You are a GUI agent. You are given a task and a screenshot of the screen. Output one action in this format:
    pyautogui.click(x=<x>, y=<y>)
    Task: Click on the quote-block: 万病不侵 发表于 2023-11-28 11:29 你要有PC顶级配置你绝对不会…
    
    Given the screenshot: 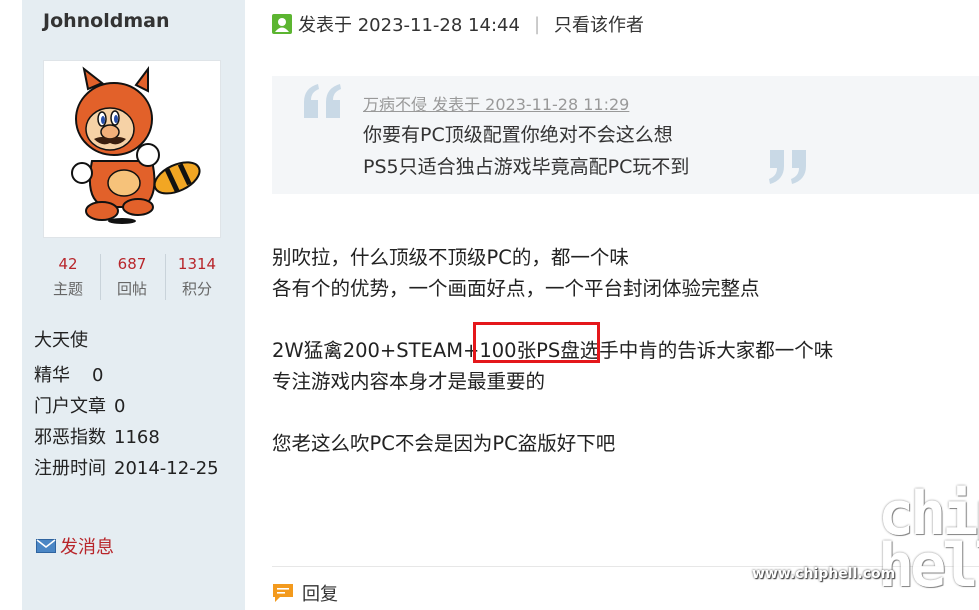 What is the action you would take?
    pyautogui.click(x=625, y=135)
    